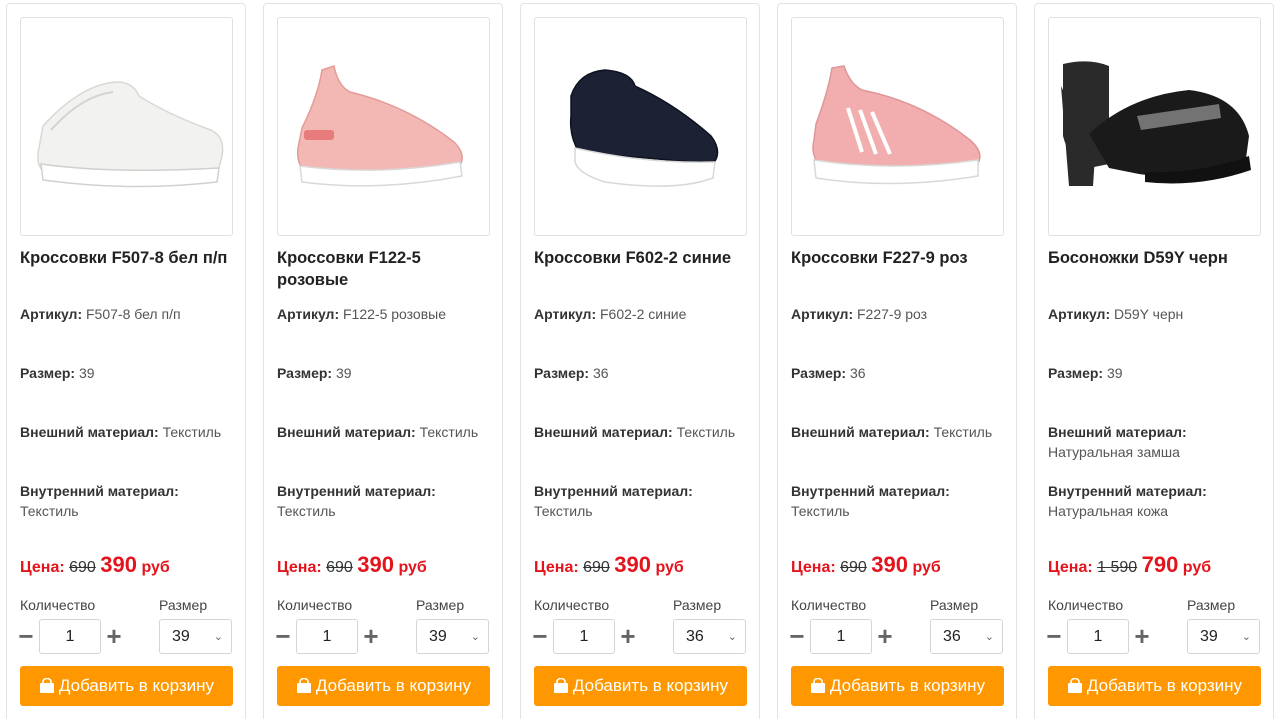  I want to click on price-row: Цена: 690 390 руб, so click(95, 565).